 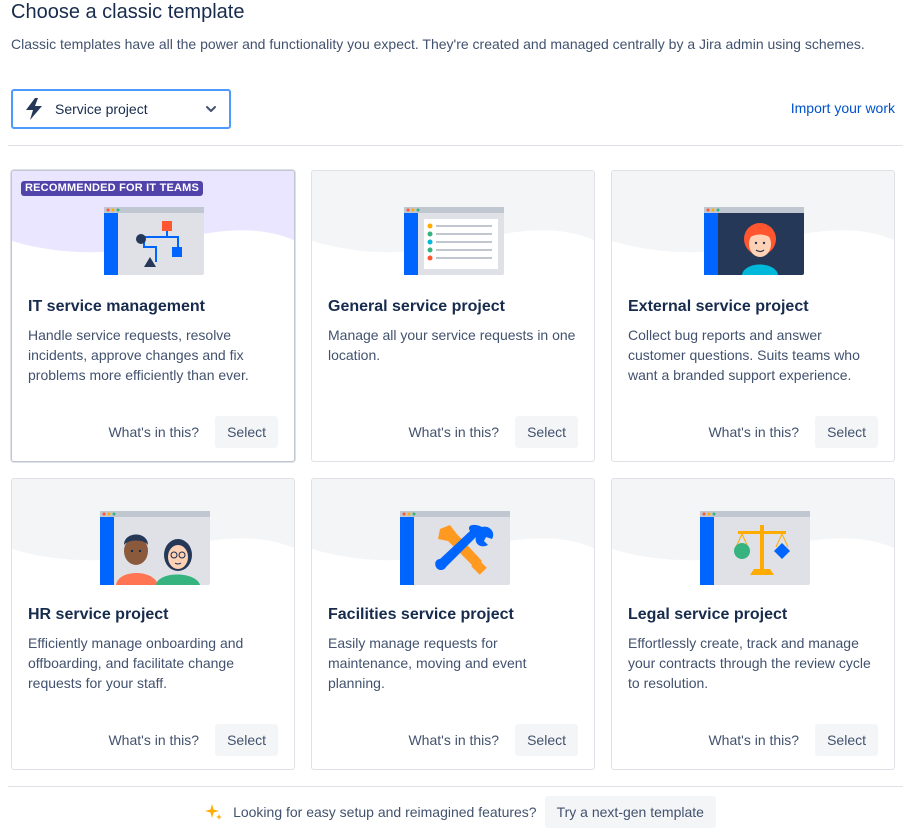 I want to click on sparkle-icon, so click(x=214, y=812).